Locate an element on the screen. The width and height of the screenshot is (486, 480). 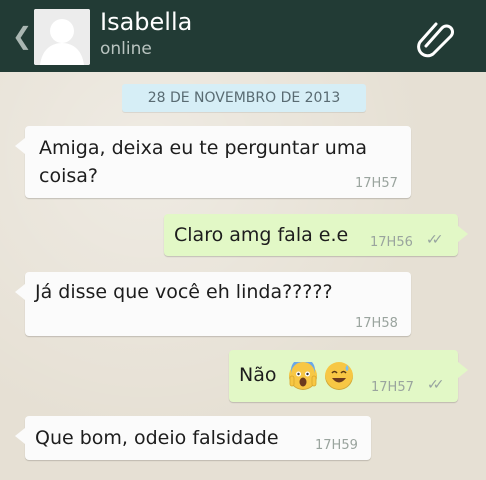
message-bubble-outgoing: Claro amg fala e.e 17H56 ✓✓ is located at coordinates (316, 235).